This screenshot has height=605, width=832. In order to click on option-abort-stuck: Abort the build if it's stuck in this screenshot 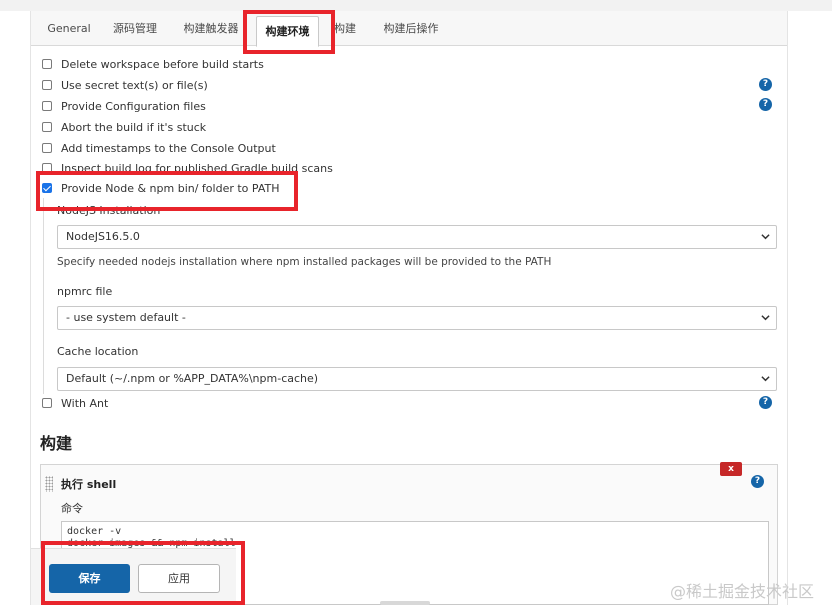, I will do `click(124, 127)`.